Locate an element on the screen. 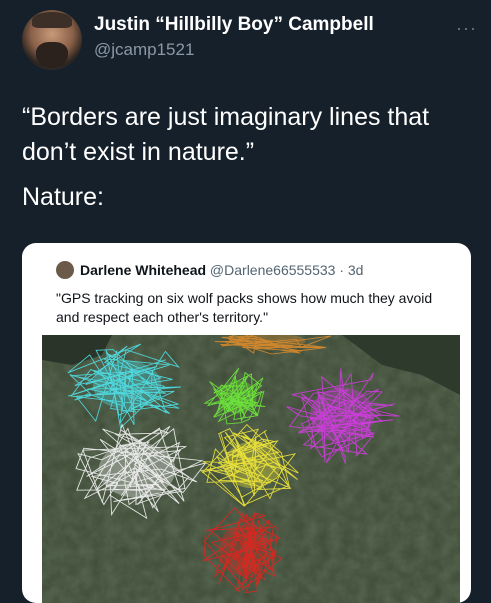 The width and height of the screenshot is (491, 603). quoted-header: Darlene Whitehead @Darlene66555533 · 3d is located at coordinates (221, 270).